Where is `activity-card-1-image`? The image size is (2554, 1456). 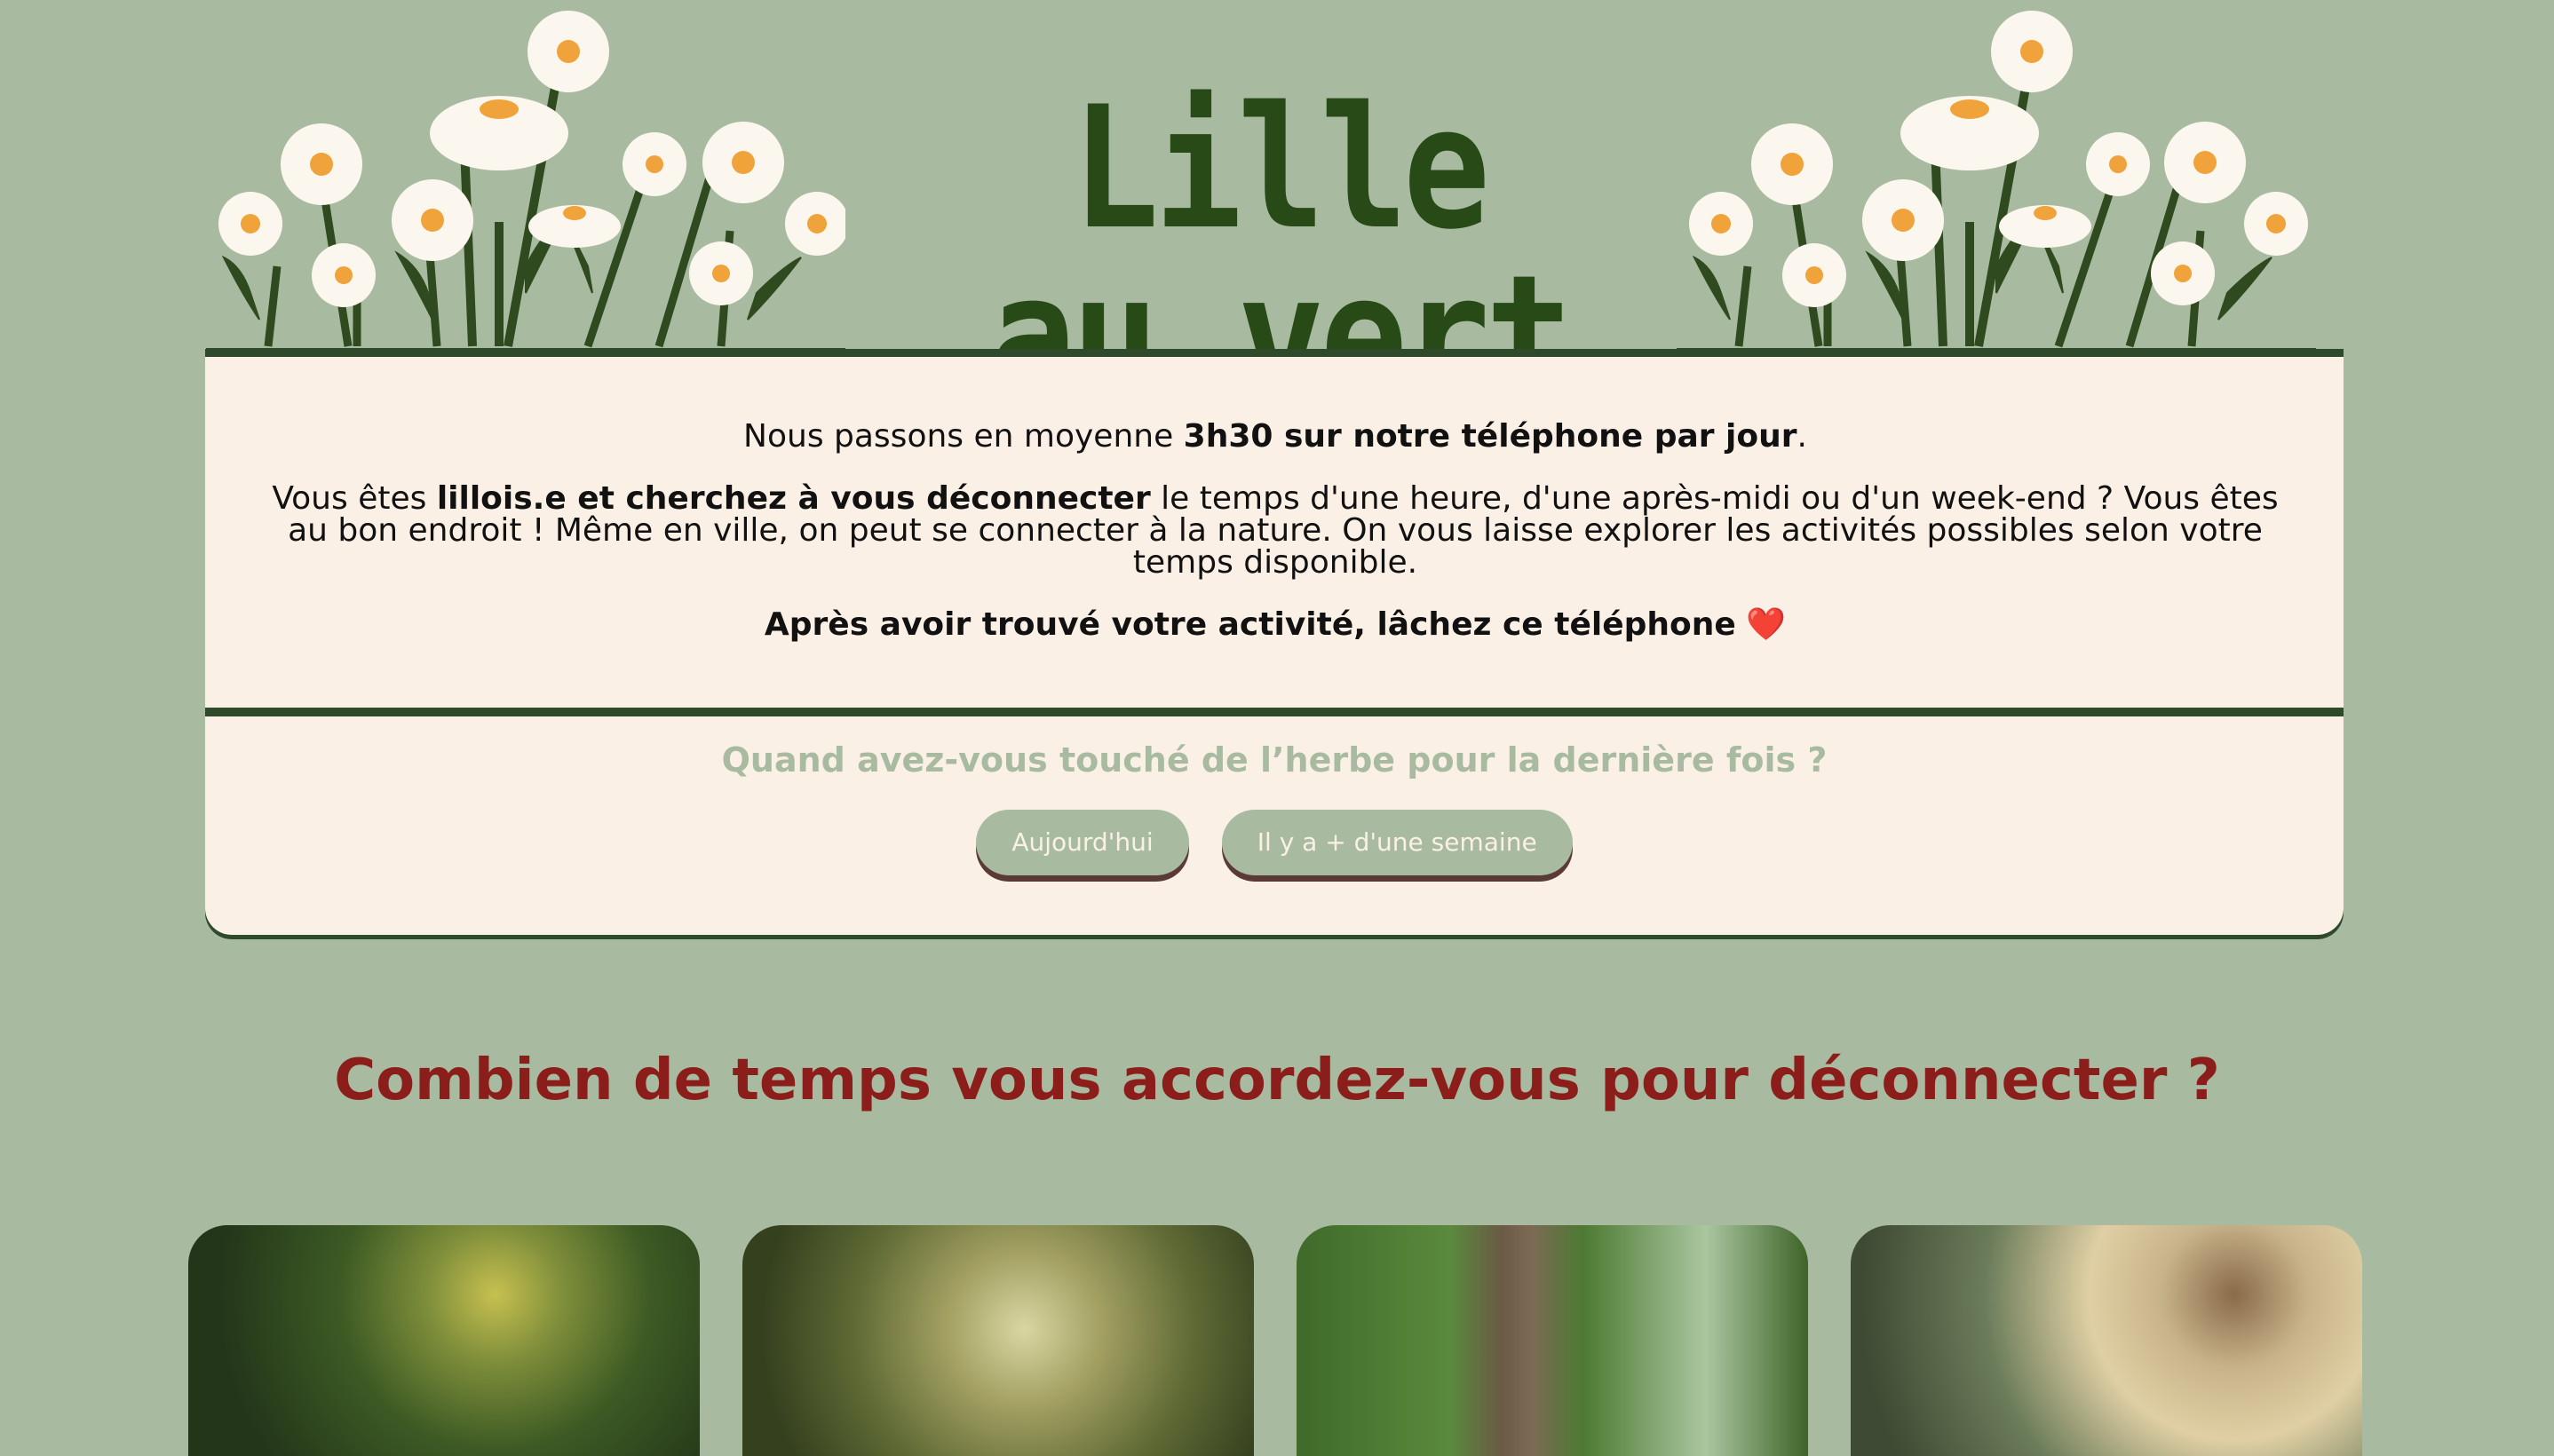 activity-card-1-image is located at coordinates (444, 1340).